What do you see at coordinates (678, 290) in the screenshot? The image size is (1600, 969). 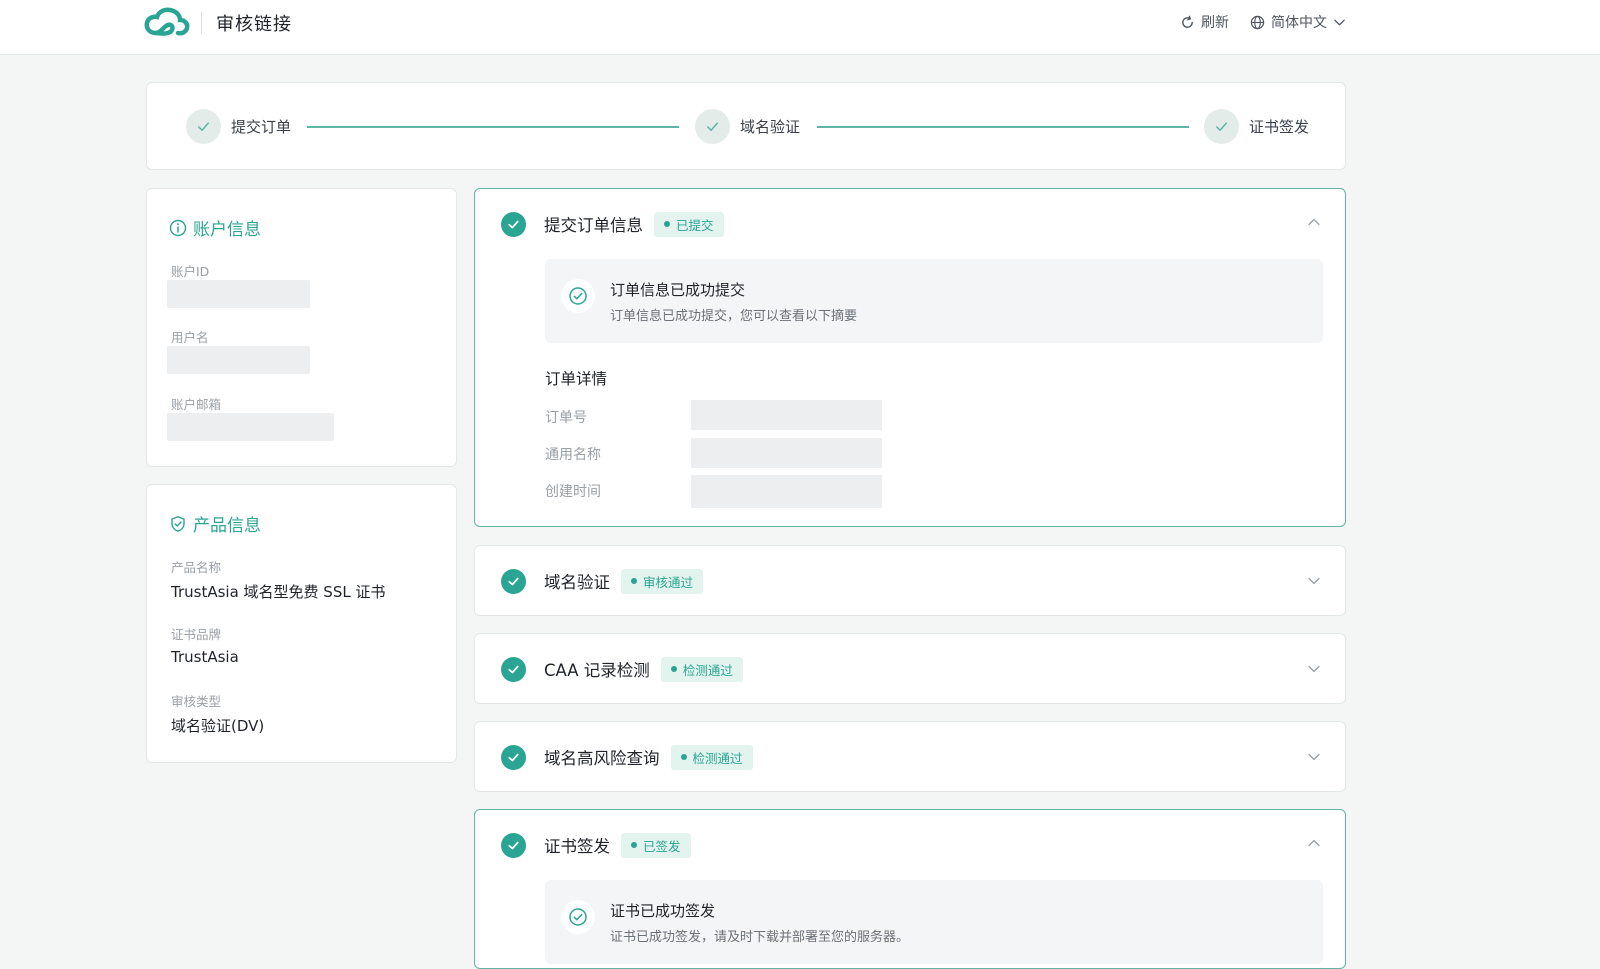 I see `notice-title: 订单信息已成功提交` at bounding box center [678, 290].